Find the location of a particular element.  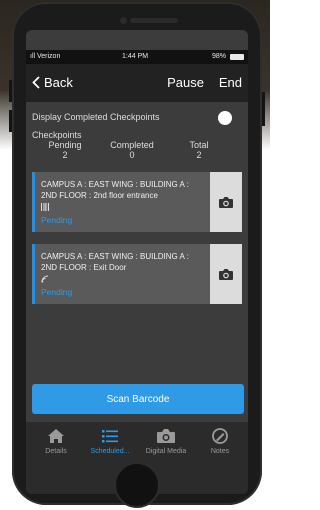

display-completed-toggle is located at coordinates (225, 118).